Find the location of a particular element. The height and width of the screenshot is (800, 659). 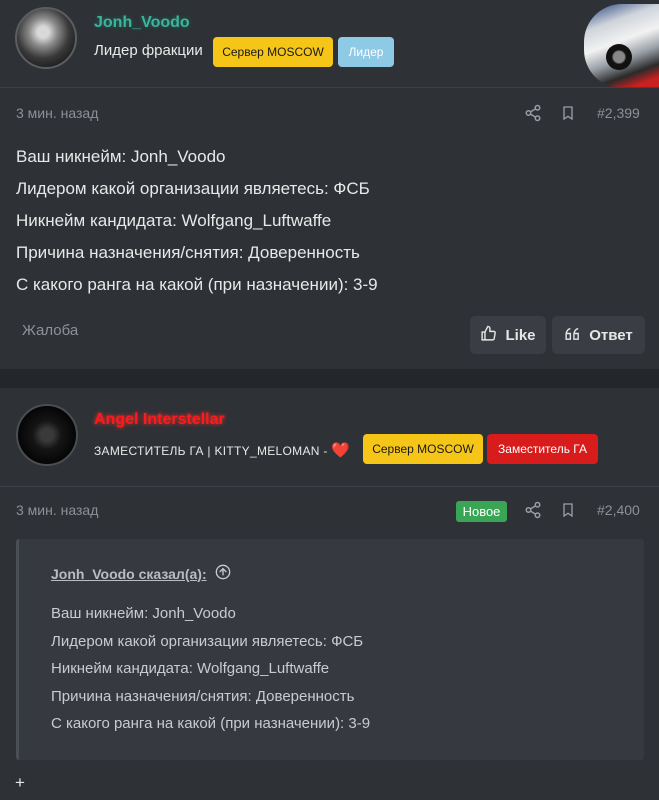

post2-timestamp: 3 мин. назад is located at coordinates (57, 510).